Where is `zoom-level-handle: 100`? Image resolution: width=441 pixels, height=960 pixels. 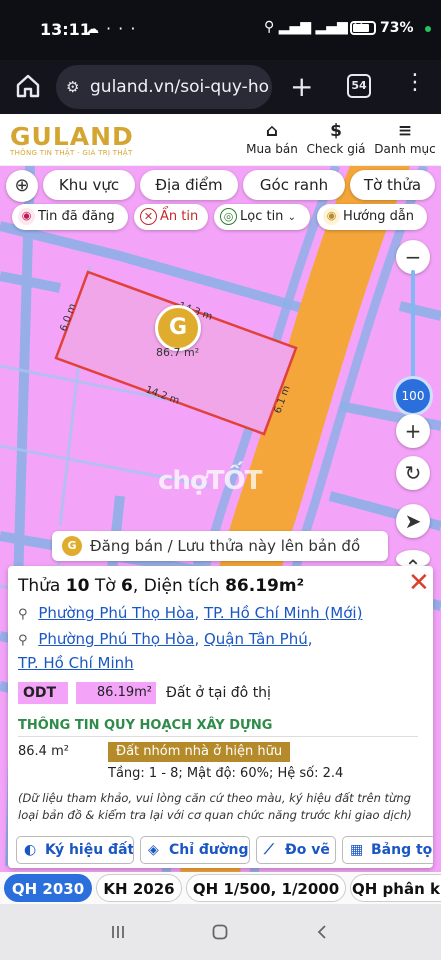
zoom-level-handle: 100 is located at coordinates (413, 396).